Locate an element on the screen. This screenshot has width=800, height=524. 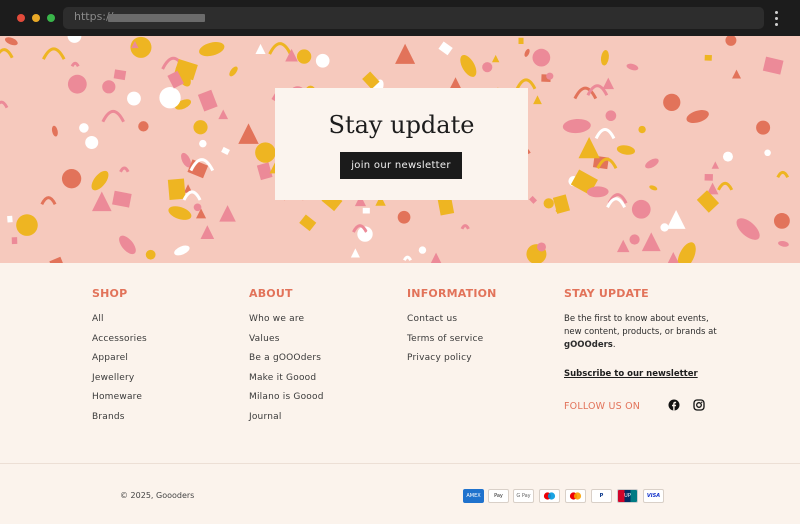
footer-heading-shop: SHOP is located at coordinates (110, 293).